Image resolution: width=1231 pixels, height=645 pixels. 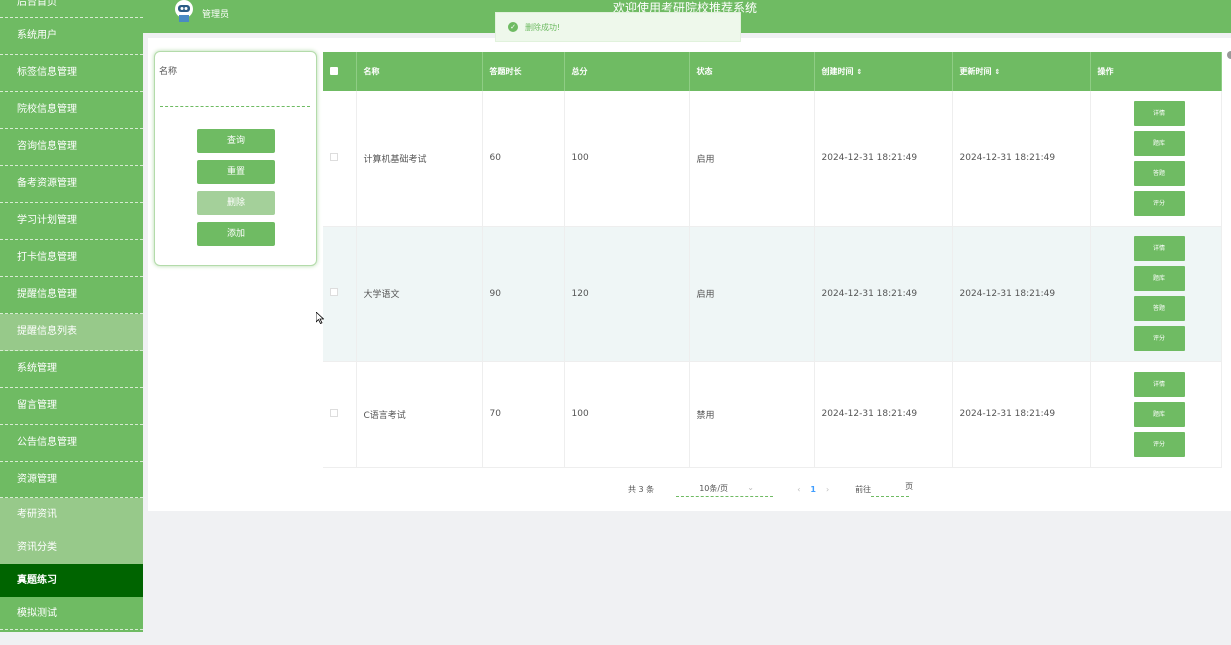 What do you see at coordinates (523, 294) in the screenshot?
I see `cell-duration: 90` at bounding box center [523, 294].